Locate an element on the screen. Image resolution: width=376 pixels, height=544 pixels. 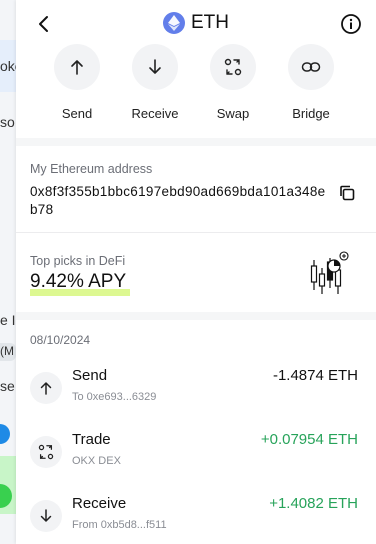
transaction-row-trade: Trade OKX DEX +0.07954 ETH is located at coordinates (196, 456).